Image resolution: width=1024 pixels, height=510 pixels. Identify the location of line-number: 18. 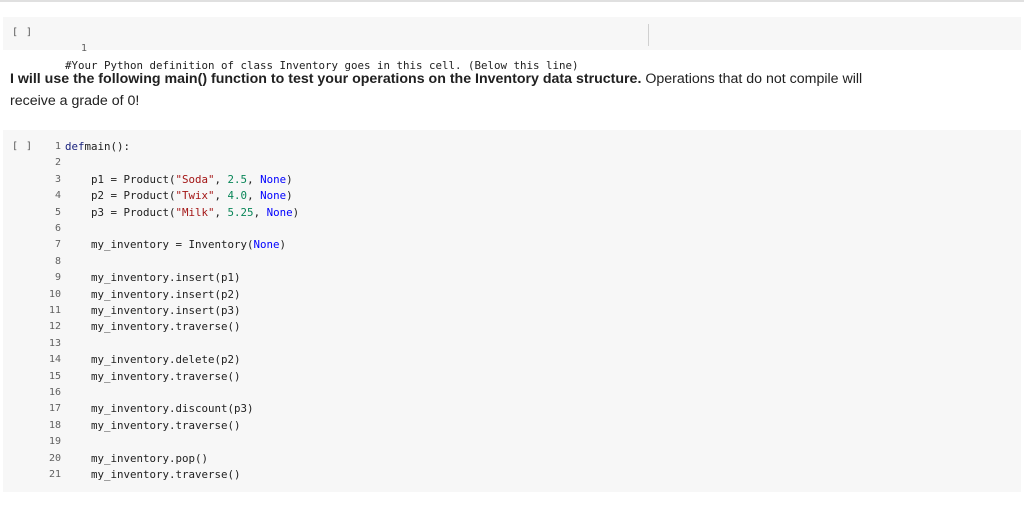
(54, 425).